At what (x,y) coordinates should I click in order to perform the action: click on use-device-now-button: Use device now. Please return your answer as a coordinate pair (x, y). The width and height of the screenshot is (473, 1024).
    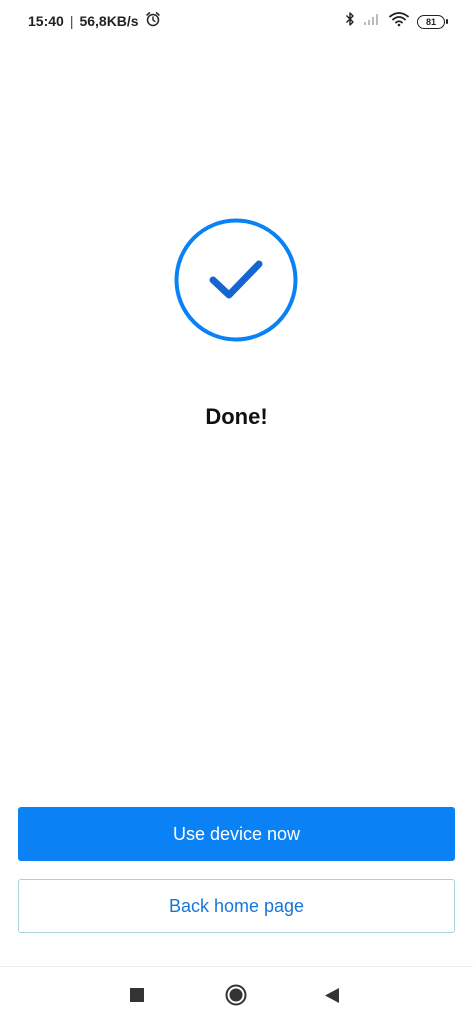
    Looking at the image, I should click on (236, 834).